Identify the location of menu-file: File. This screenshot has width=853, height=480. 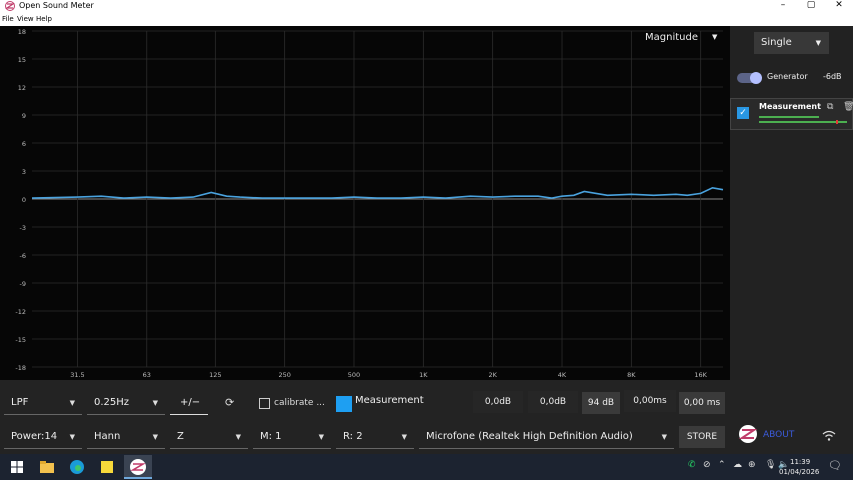
(8, 19).